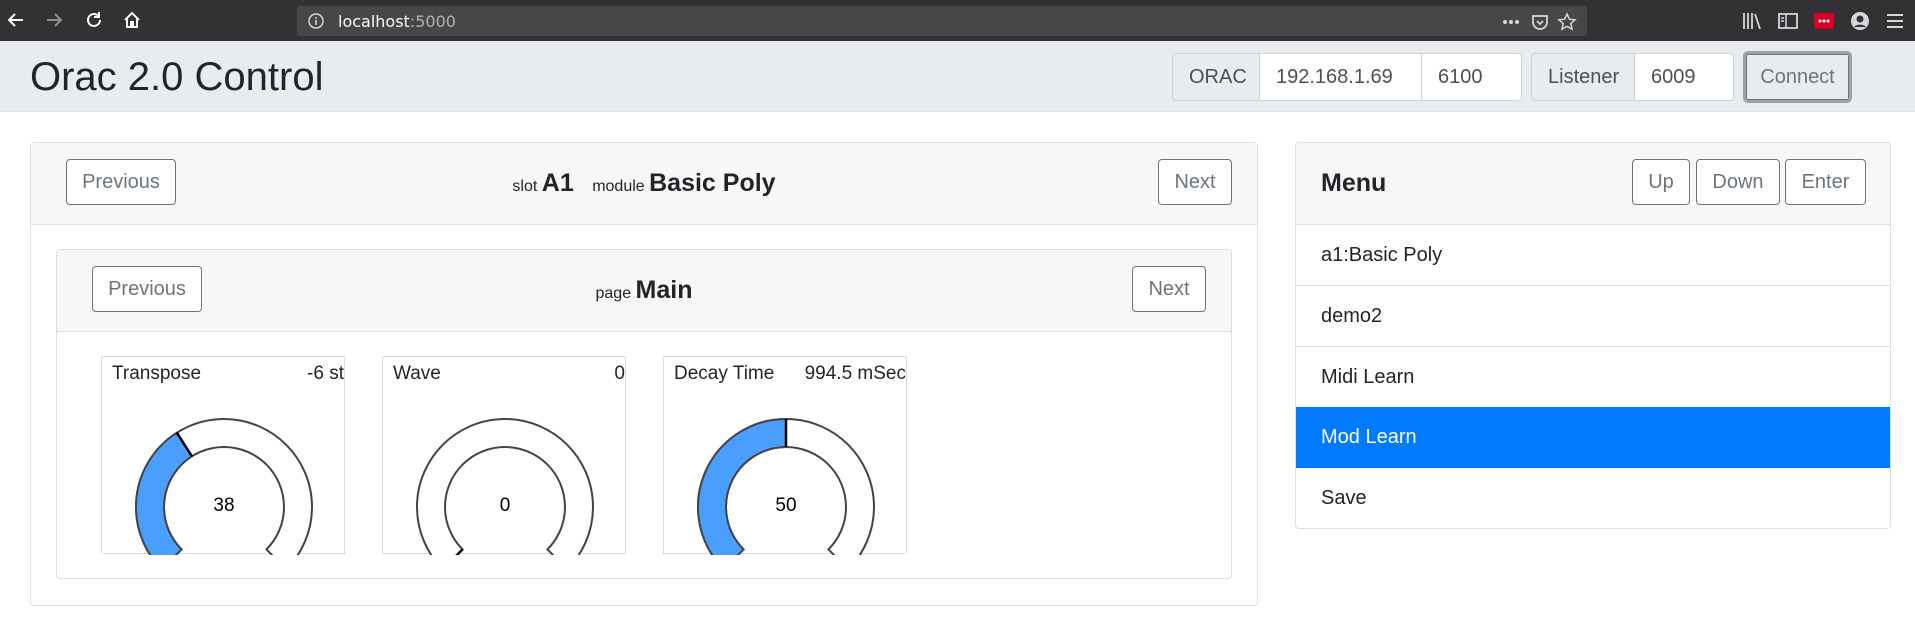 This screenshot has width=1915, height=624. What do you see at coordinates (712, 183) in the screenshot?
I see `module-value: Basic Poly` at bounding box center [712, 183].